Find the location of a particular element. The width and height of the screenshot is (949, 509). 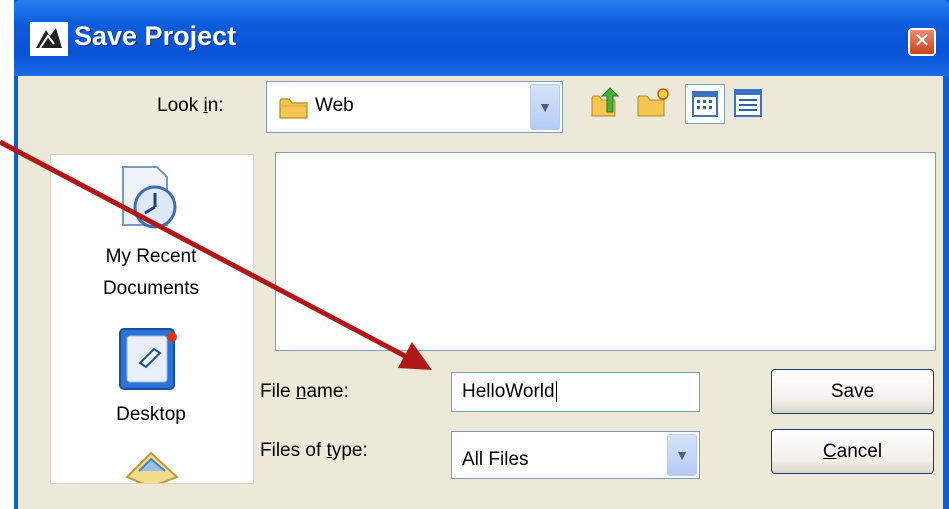

cancel-button: Cancel is located at coordinates (852, 451).